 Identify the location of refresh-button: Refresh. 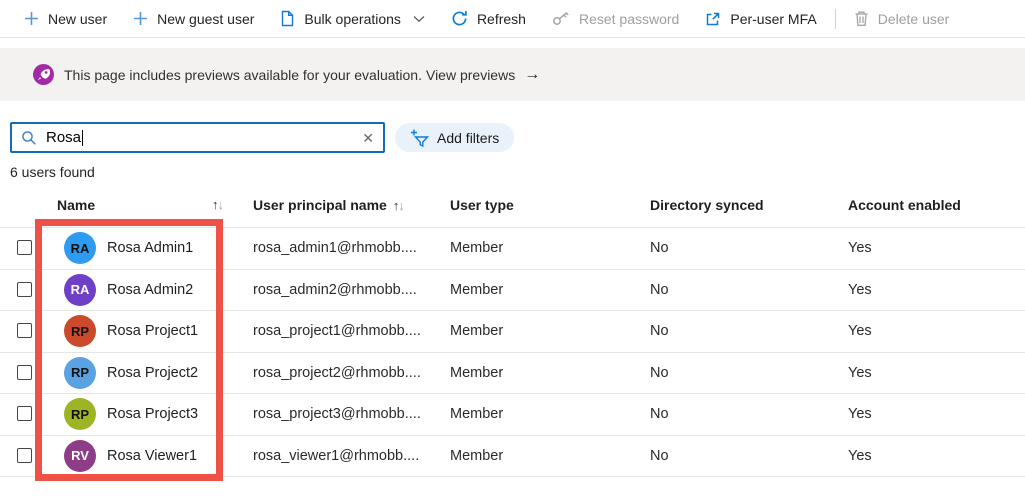
(488, 18).